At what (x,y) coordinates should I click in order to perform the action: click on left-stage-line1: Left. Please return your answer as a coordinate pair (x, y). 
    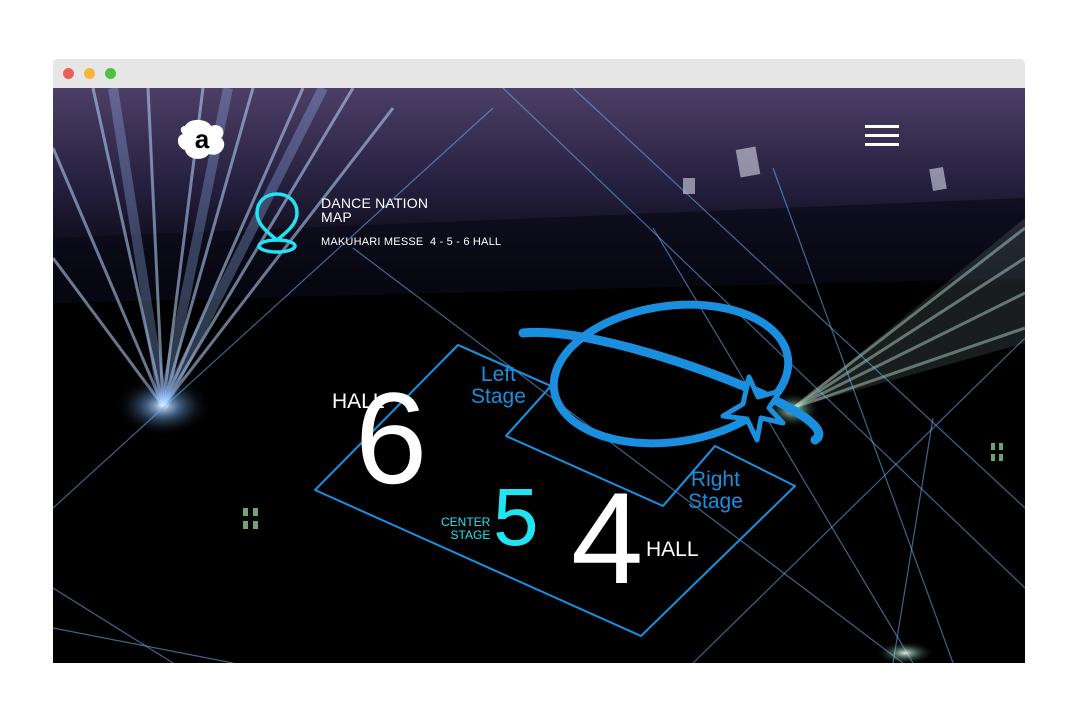
    Looking at the image, I should click on (498, 374).